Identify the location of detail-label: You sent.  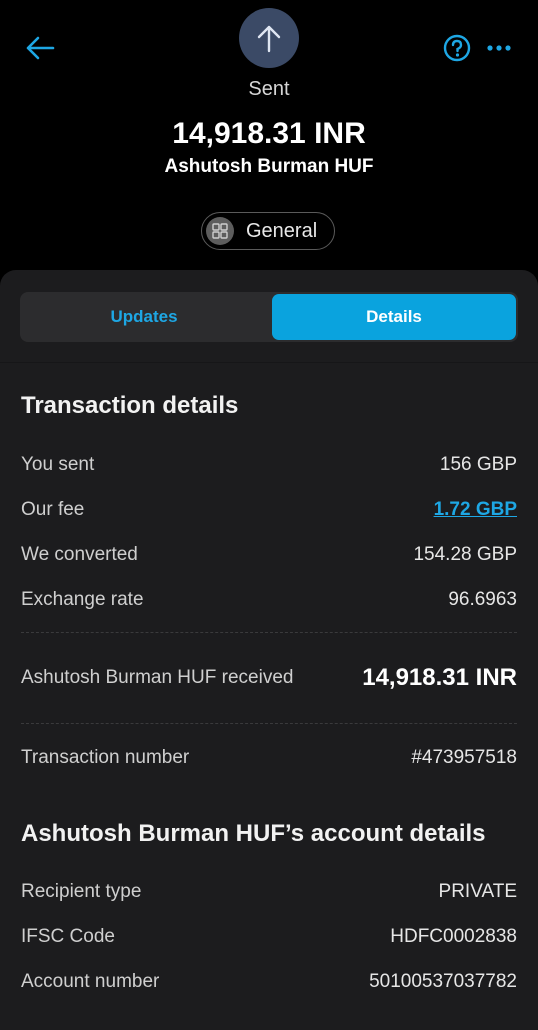
(58, 464).